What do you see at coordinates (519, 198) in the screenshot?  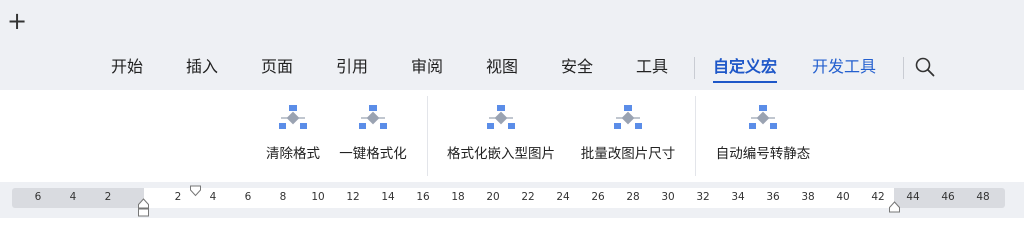 I see `ruler-text-area` at bounding box center [519, 198].